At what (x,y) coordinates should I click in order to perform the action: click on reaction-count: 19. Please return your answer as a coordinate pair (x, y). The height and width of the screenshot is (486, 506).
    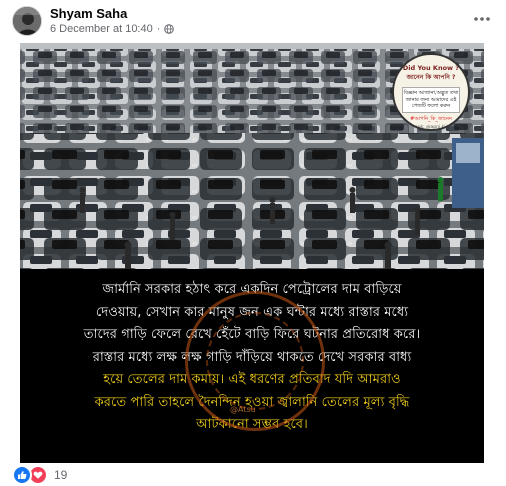
    Looking at the image, I should click on (60, 475).